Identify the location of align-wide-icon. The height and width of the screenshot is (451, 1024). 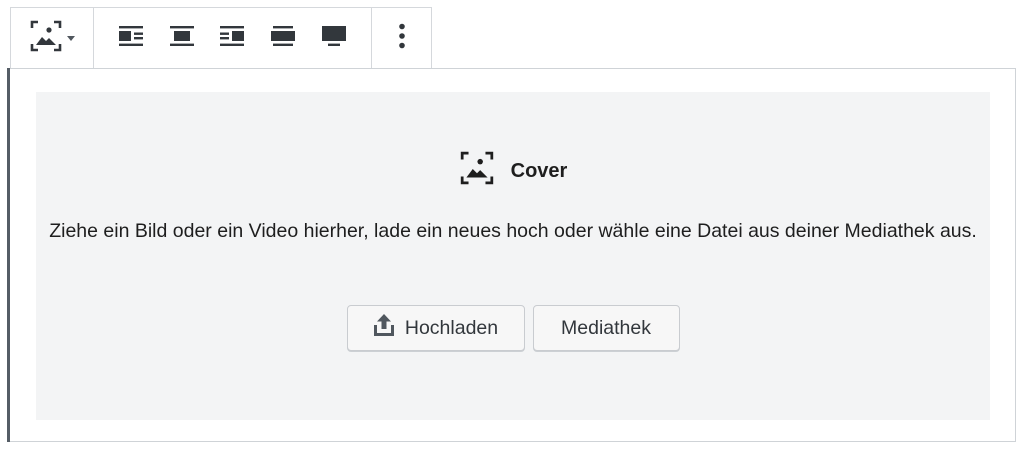
(283, 38).